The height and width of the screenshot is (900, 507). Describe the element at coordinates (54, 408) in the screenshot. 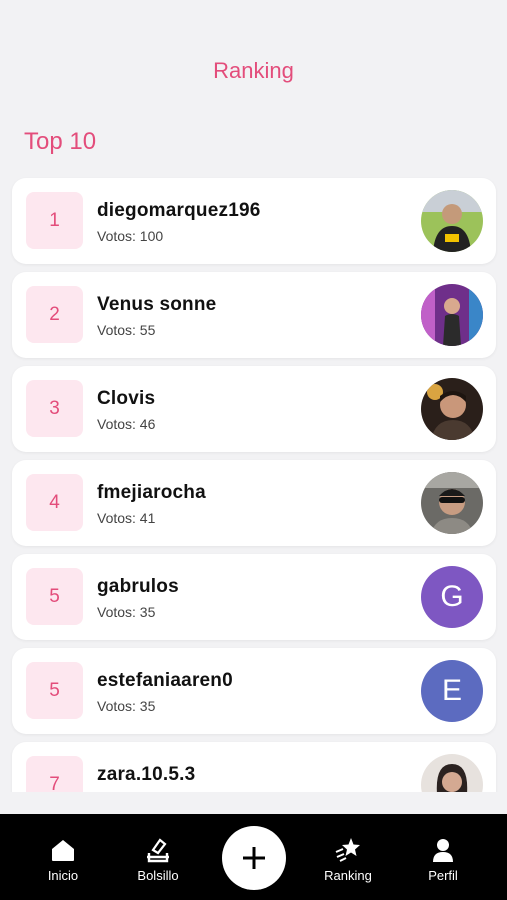

I see `rank-badge: 3` at that location.